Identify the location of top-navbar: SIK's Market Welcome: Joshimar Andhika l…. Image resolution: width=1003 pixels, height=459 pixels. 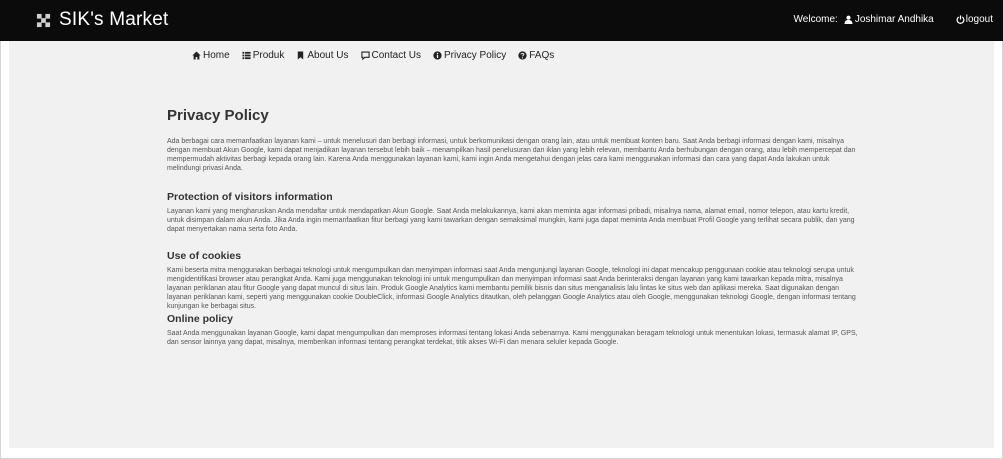
(501, 20).